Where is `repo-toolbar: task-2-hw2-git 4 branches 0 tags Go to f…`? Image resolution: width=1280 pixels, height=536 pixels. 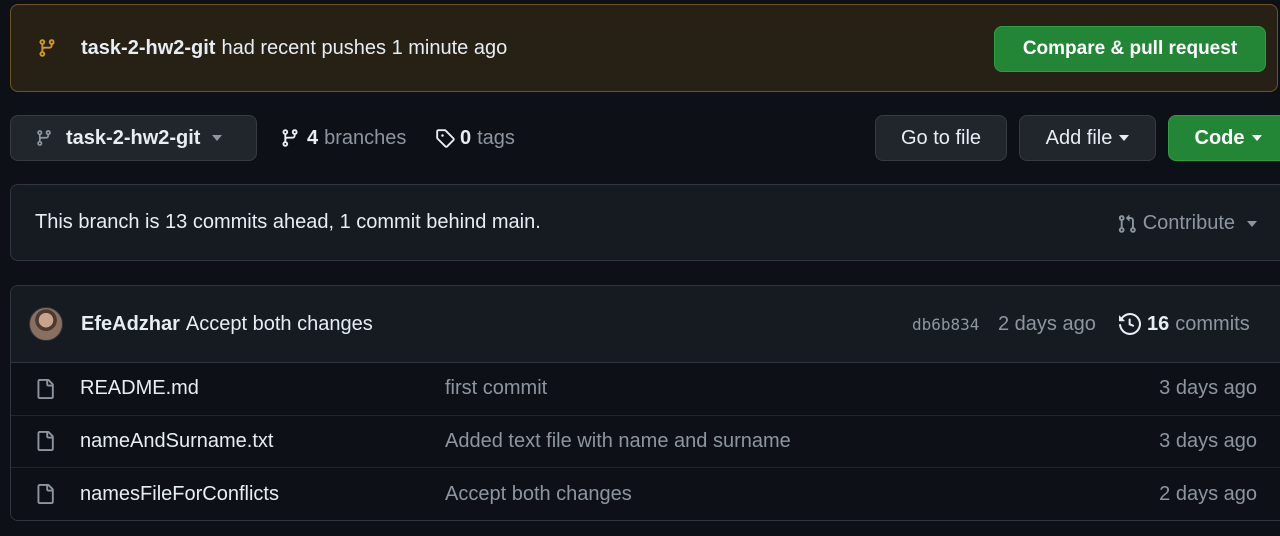 repo-toolbar: task-2-hw2-git 4 branches 0 tags Go to f… is located at coordinates (645, 138).